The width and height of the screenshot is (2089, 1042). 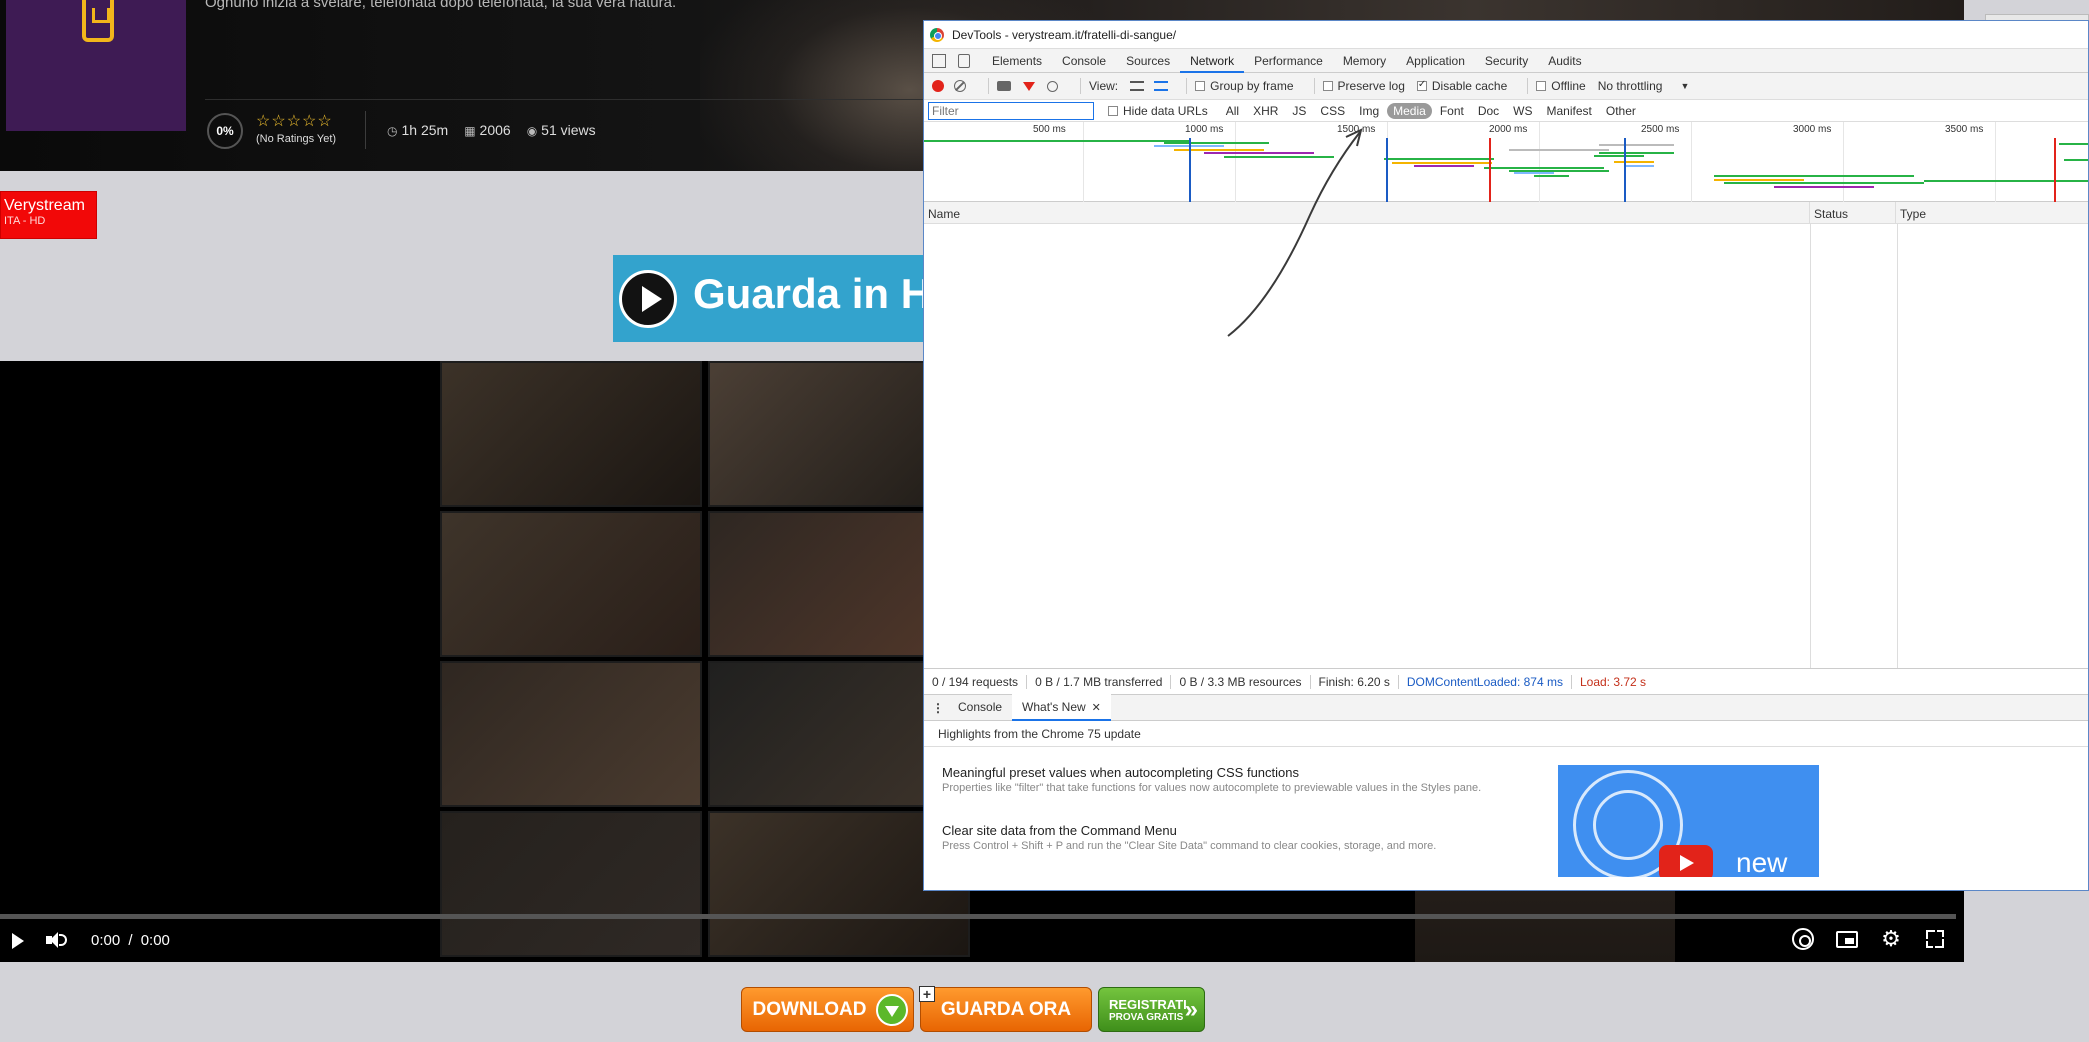 What do you see at coordinates (532, 131) in the screenshot?
I see `eye-icon: ◉` at bounding box center [532, 131].